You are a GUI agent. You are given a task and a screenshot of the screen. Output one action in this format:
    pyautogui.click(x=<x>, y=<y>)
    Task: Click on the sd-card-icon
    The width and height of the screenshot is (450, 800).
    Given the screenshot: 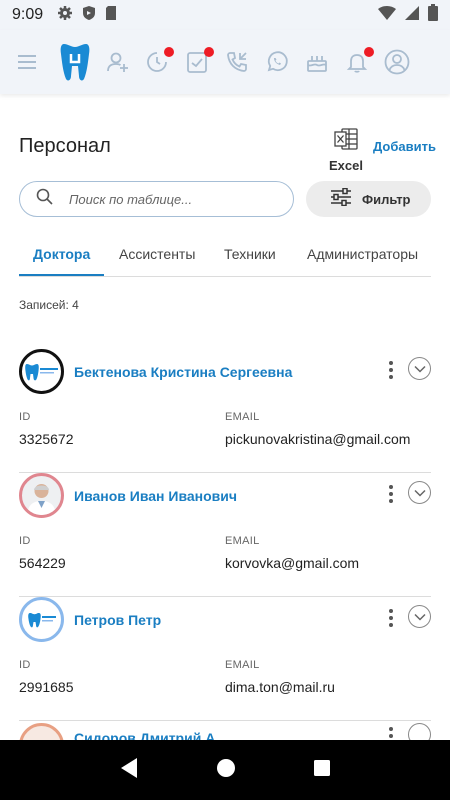 What is the action you would take?
    pyautogui.click(x=111, y=15)
    